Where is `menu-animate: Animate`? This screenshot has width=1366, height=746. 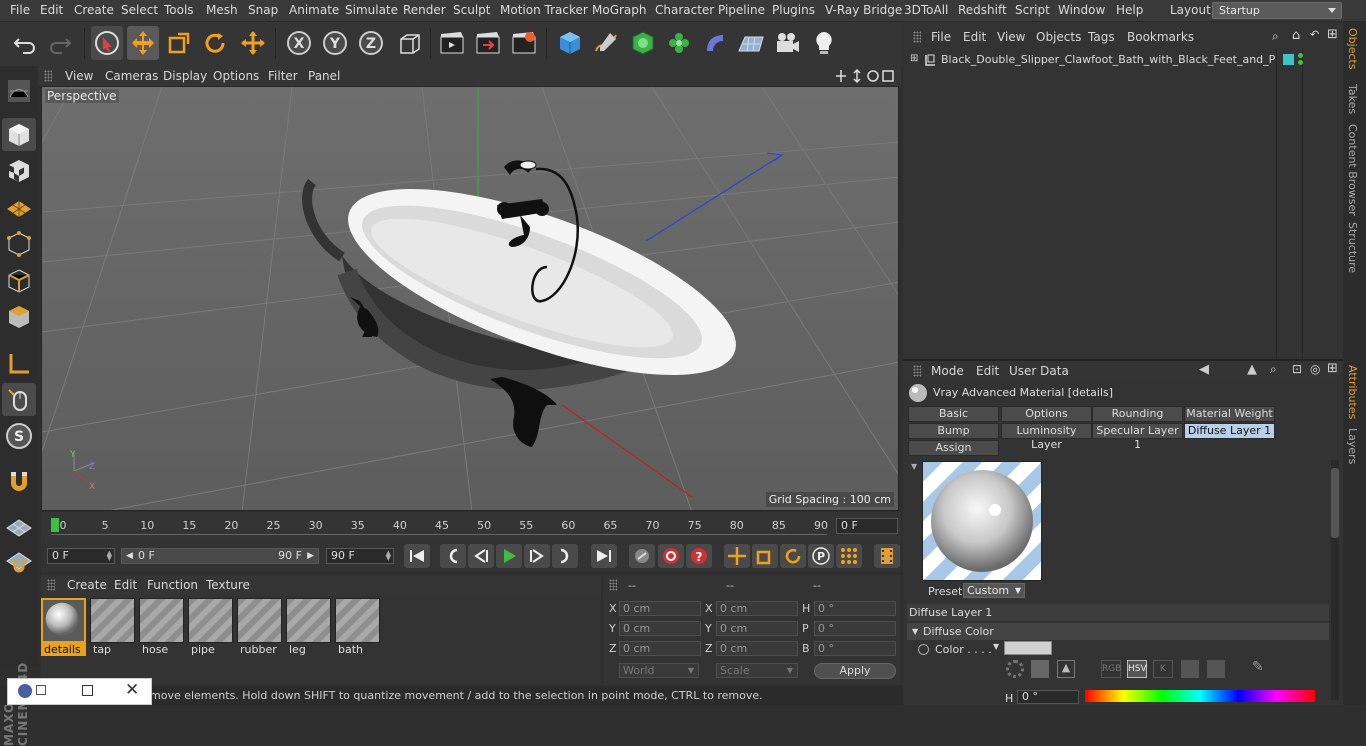 menu-animate: Animate is located at coordinates (314, 10).